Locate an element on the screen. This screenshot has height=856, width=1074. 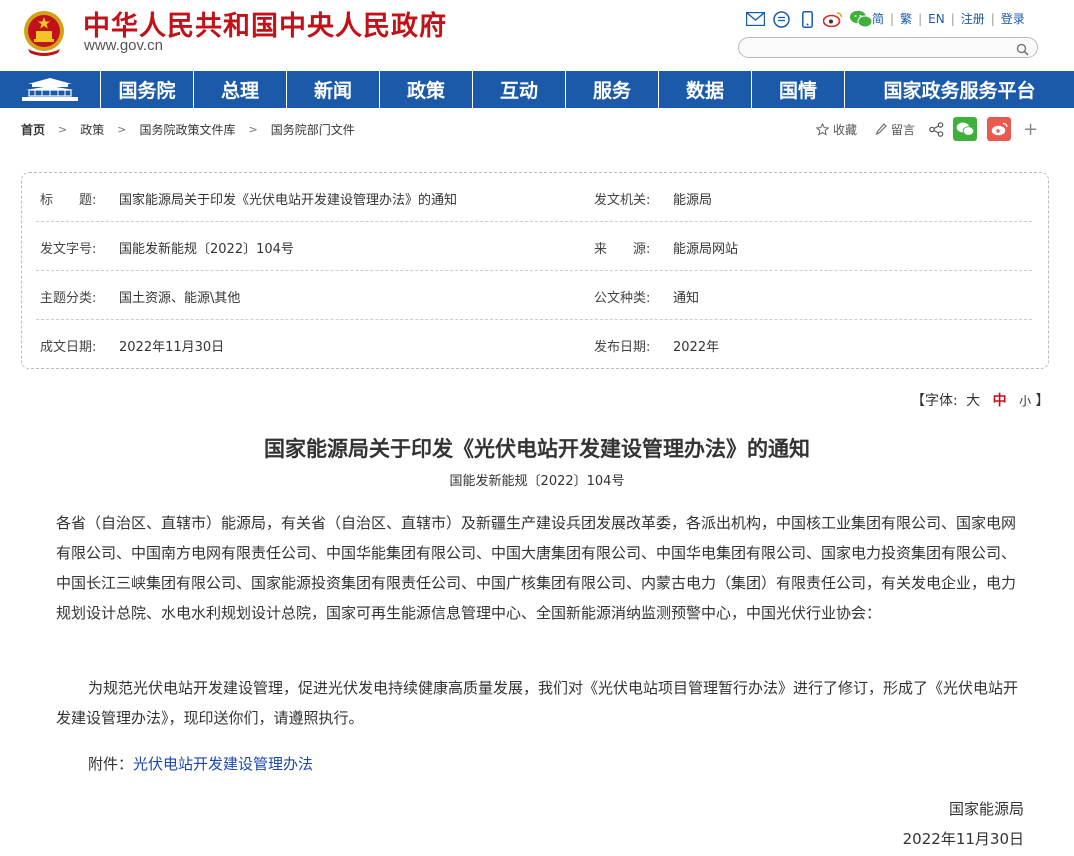
weibo-icon is located at coordinates (833, 19).